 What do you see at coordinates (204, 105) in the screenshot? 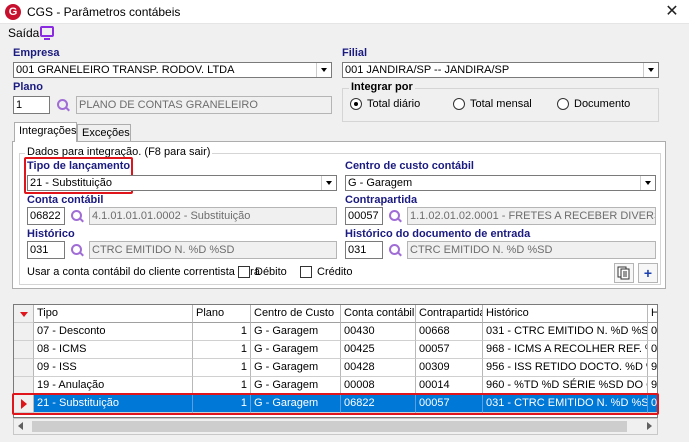
I see `plano-description: PLANO DE CONTAS GRANELEIRO` at bounding box center [204, 105].